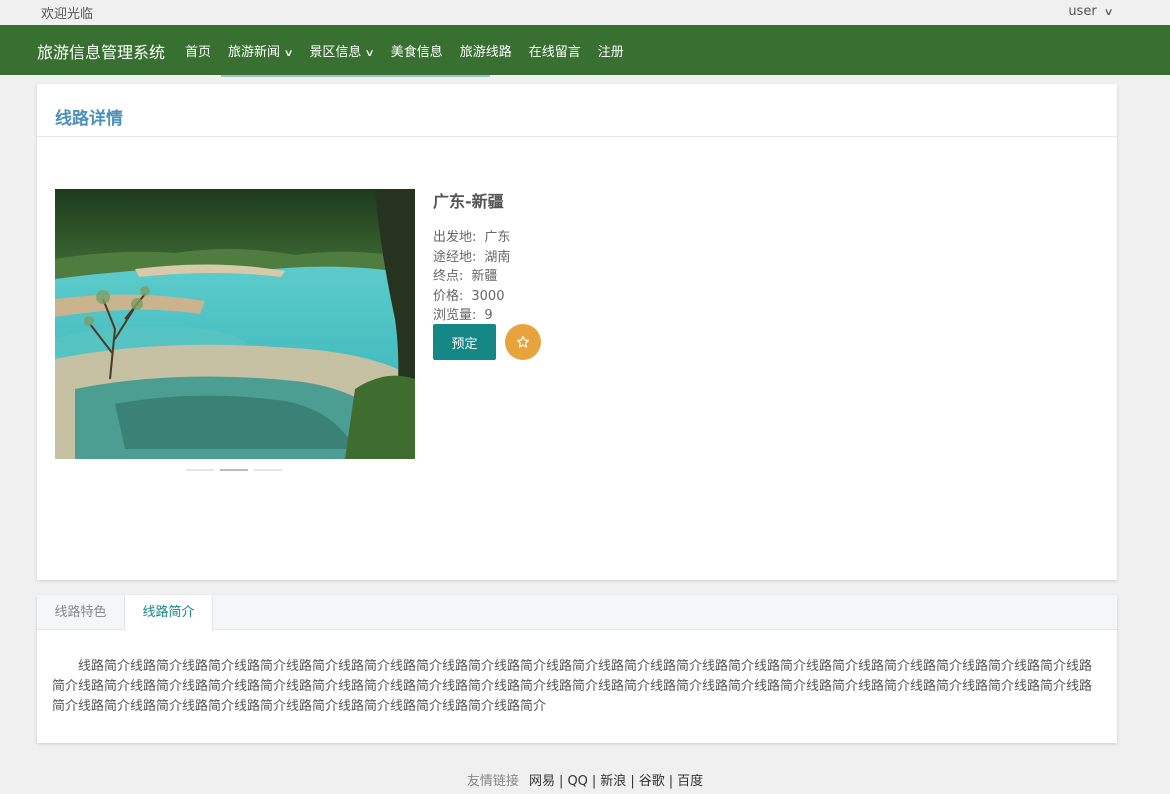 This screenshot has width=1170, height=794. I want to click on carousel-indicators, so click(237, 470).